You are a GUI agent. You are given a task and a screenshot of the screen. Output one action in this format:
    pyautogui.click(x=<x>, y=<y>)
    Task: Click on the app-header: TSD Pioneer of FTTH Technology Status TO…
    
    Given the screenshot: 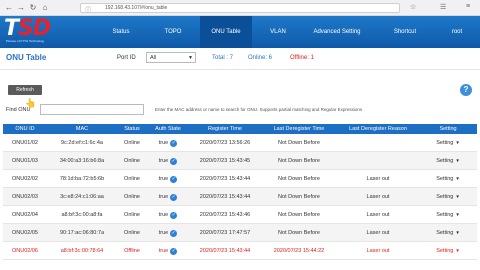 What is the action you would take?
    pyautogui.click(x=240, y=32)
    